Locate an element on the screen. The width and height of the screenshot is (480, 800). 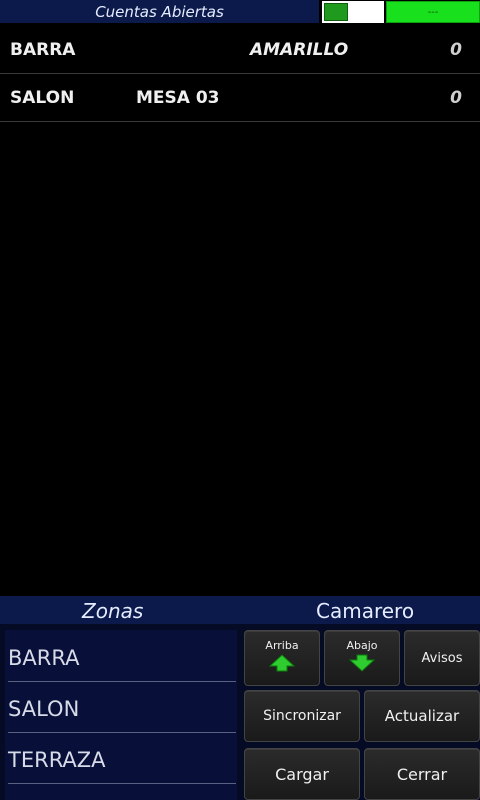
zones-list: BARRA SALON TERRAZA is located at coordinates (121, 715).